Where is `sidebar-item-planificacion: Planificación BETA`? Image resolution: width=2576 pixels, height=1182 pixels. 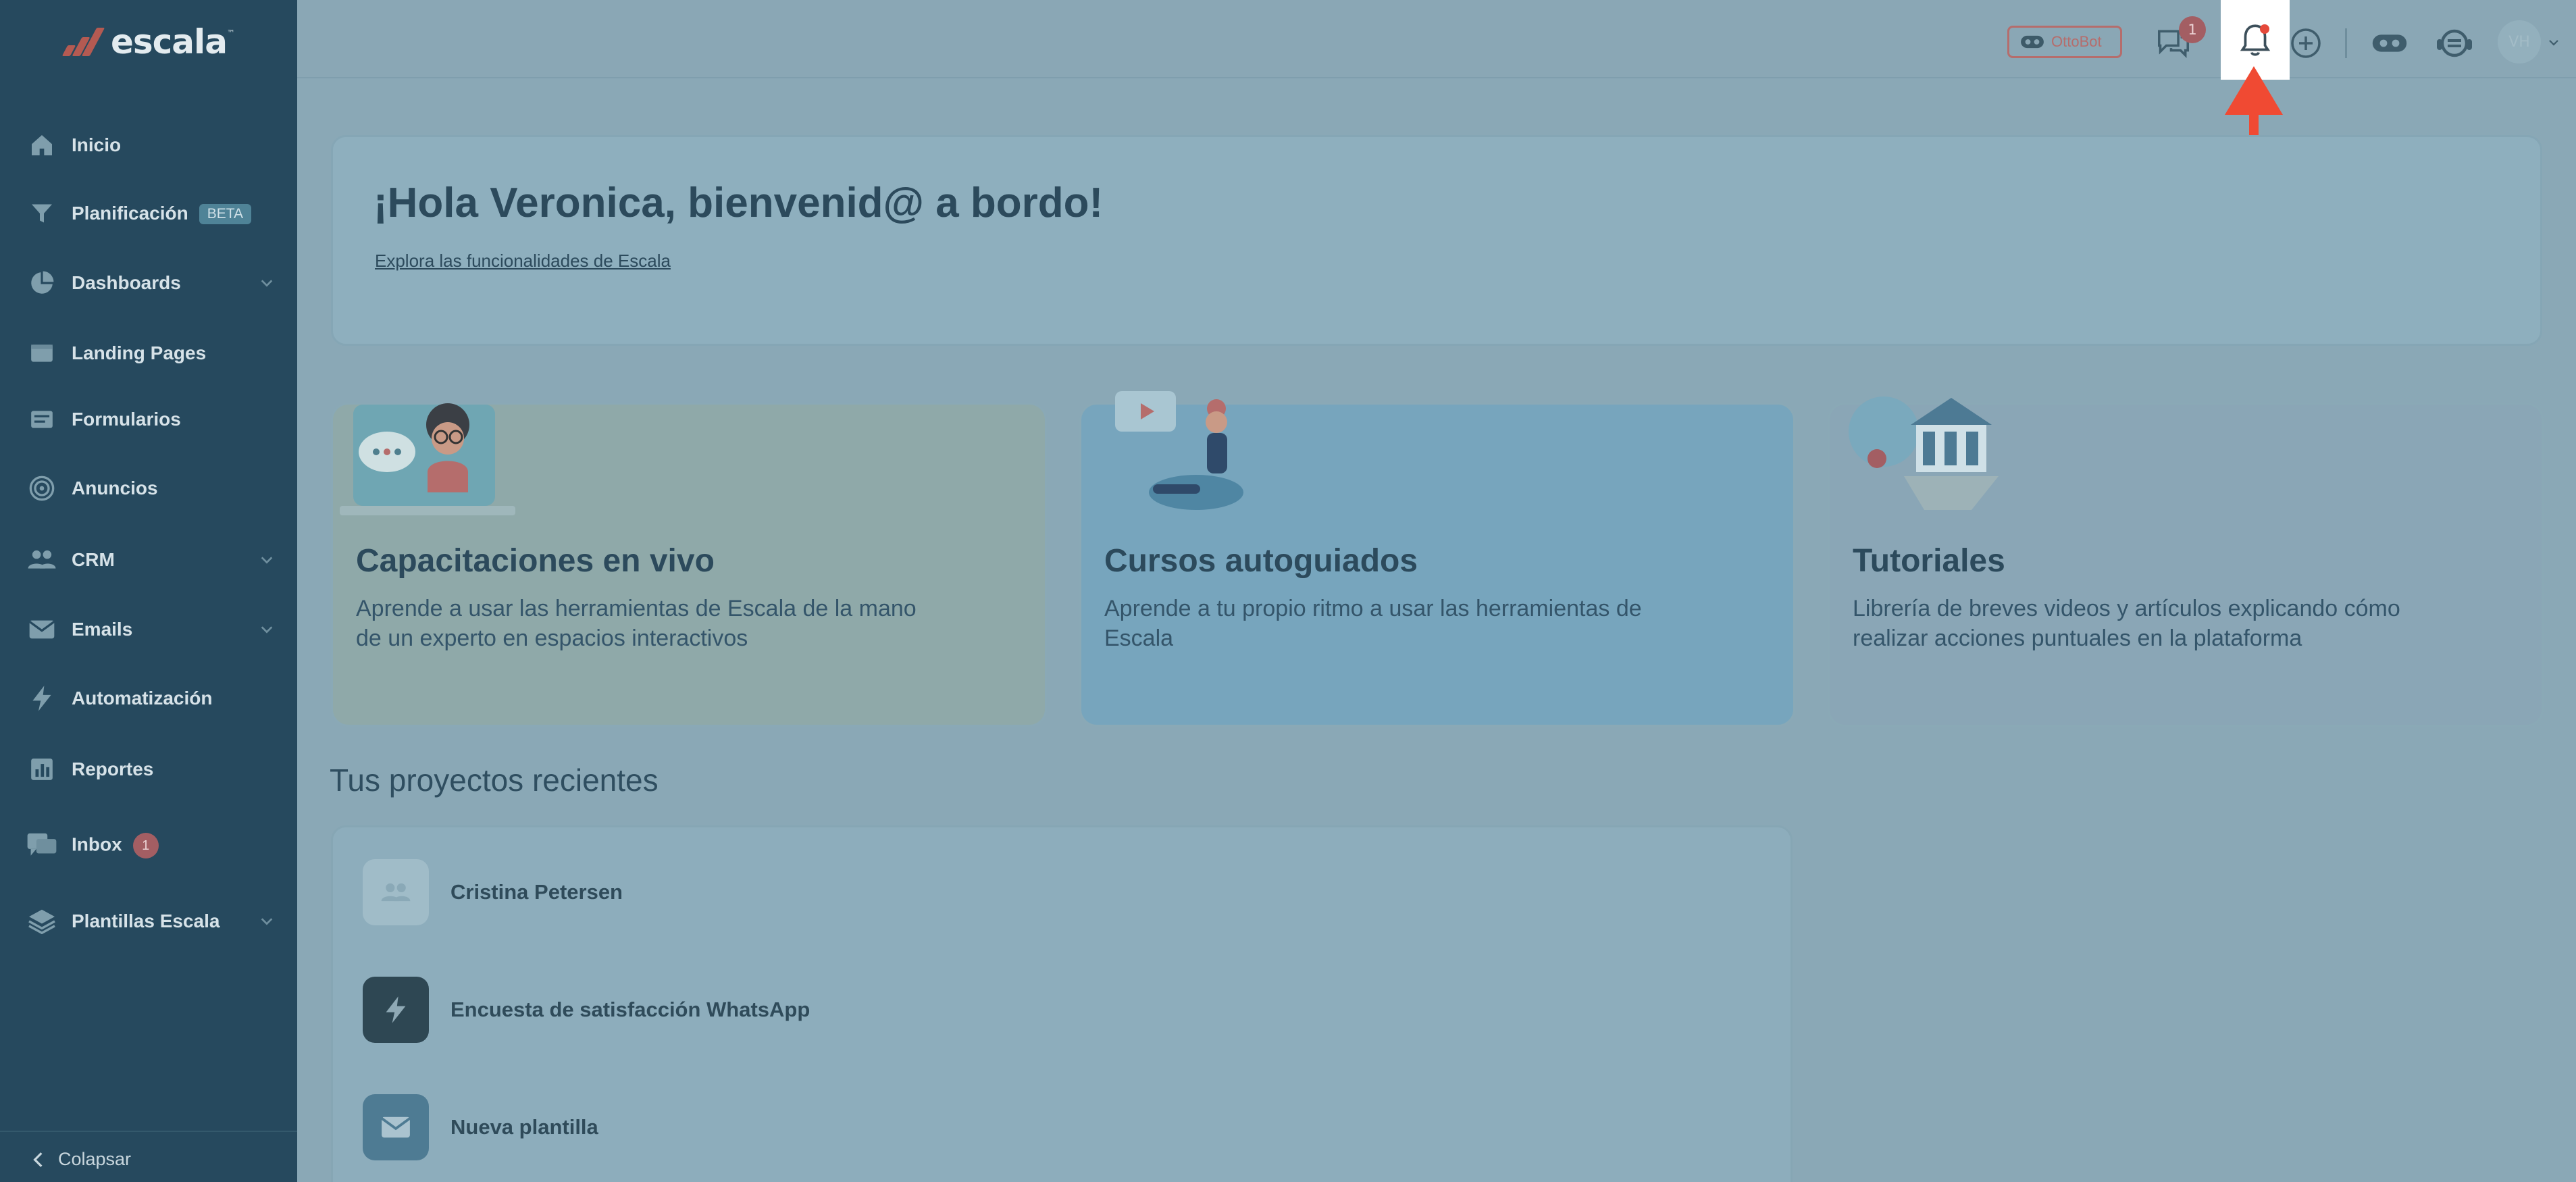
sidebar-item-planificacion: Planificación BETA is located at coordinates (148, 213).